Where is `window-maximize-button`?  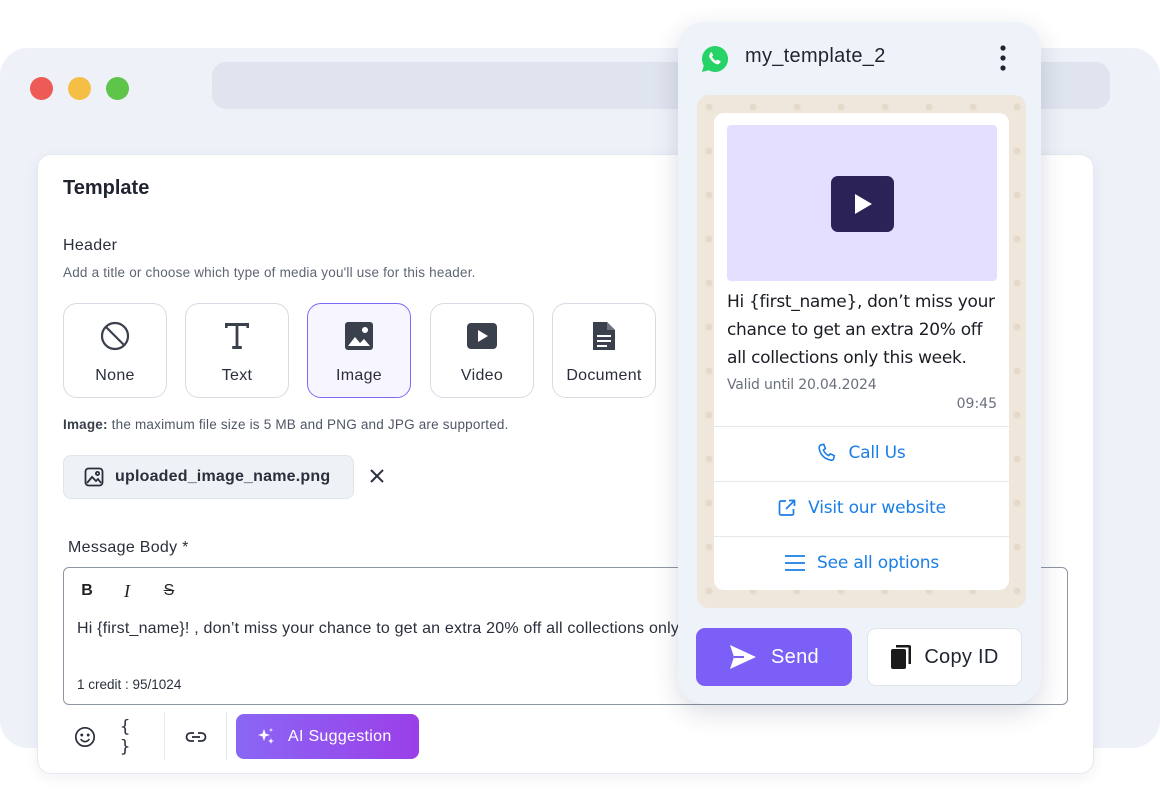
window-maximize-button is located at coordinates (117, 88).